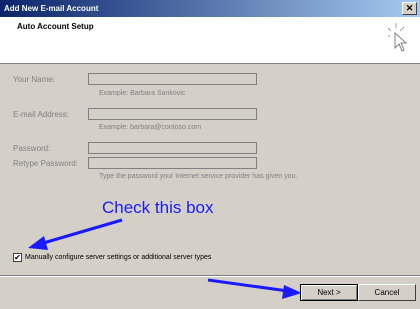  What do you see at coordinates (41, 114) in the screenshot?
I see `email-address-label: E-mail Address:` at bounding box center [41, 114].